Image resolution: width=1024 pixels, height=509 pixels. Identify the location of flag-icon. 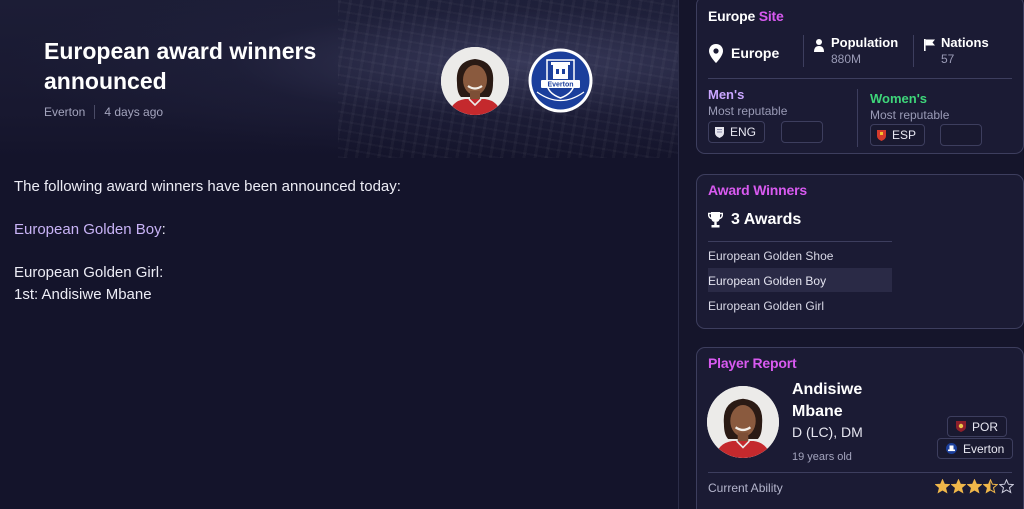
(929, 45).